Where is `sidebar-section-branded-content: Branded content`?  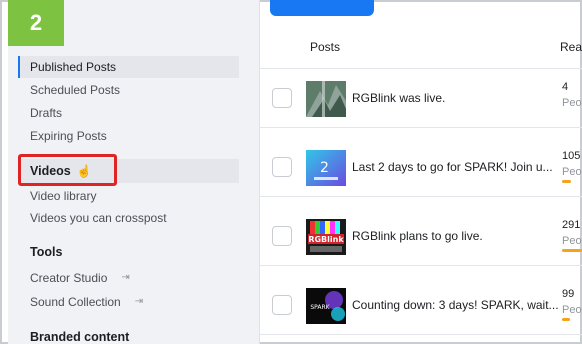 sidebar-section-branded-content: Branded content is located at coordinates (128, 335).